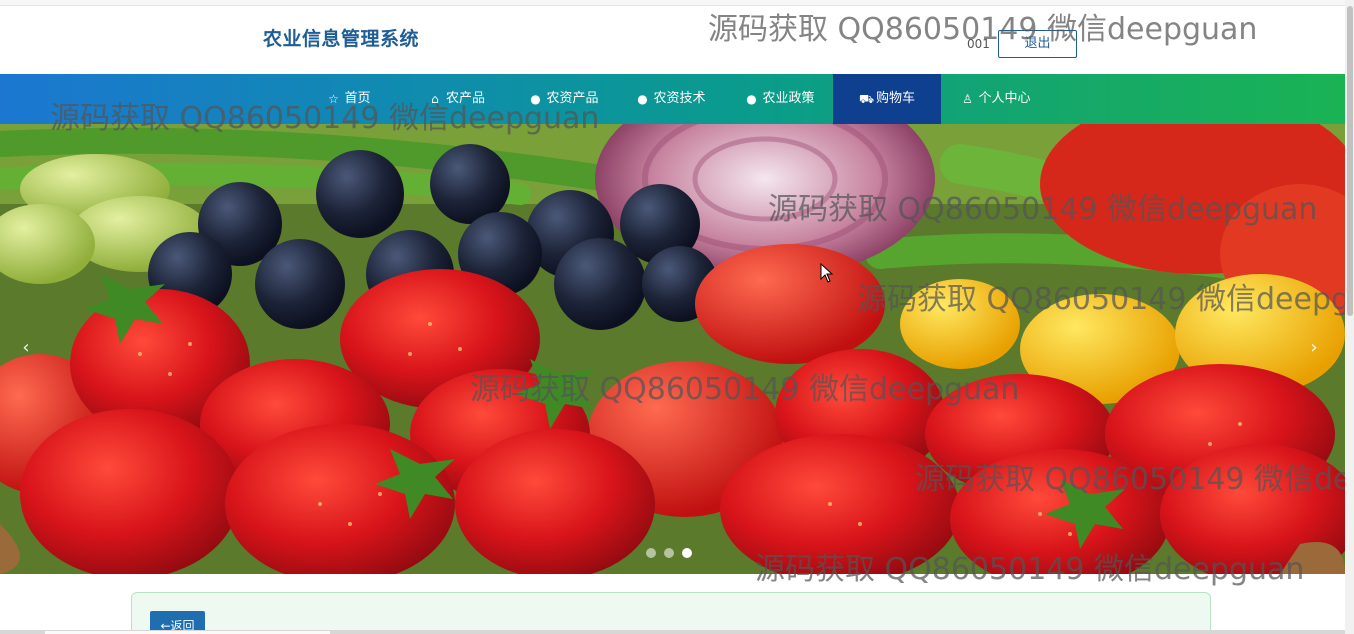  I want to click on nav-item-label: 农产品, so click(465, 98).